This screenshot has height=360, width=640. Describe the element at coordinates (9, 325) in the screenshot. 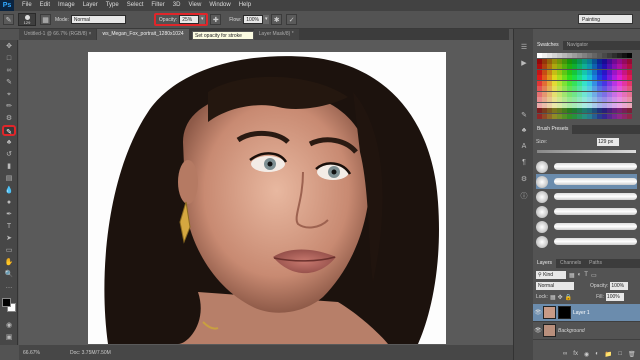

I see `quick-mask-icon: ◉` at that location.